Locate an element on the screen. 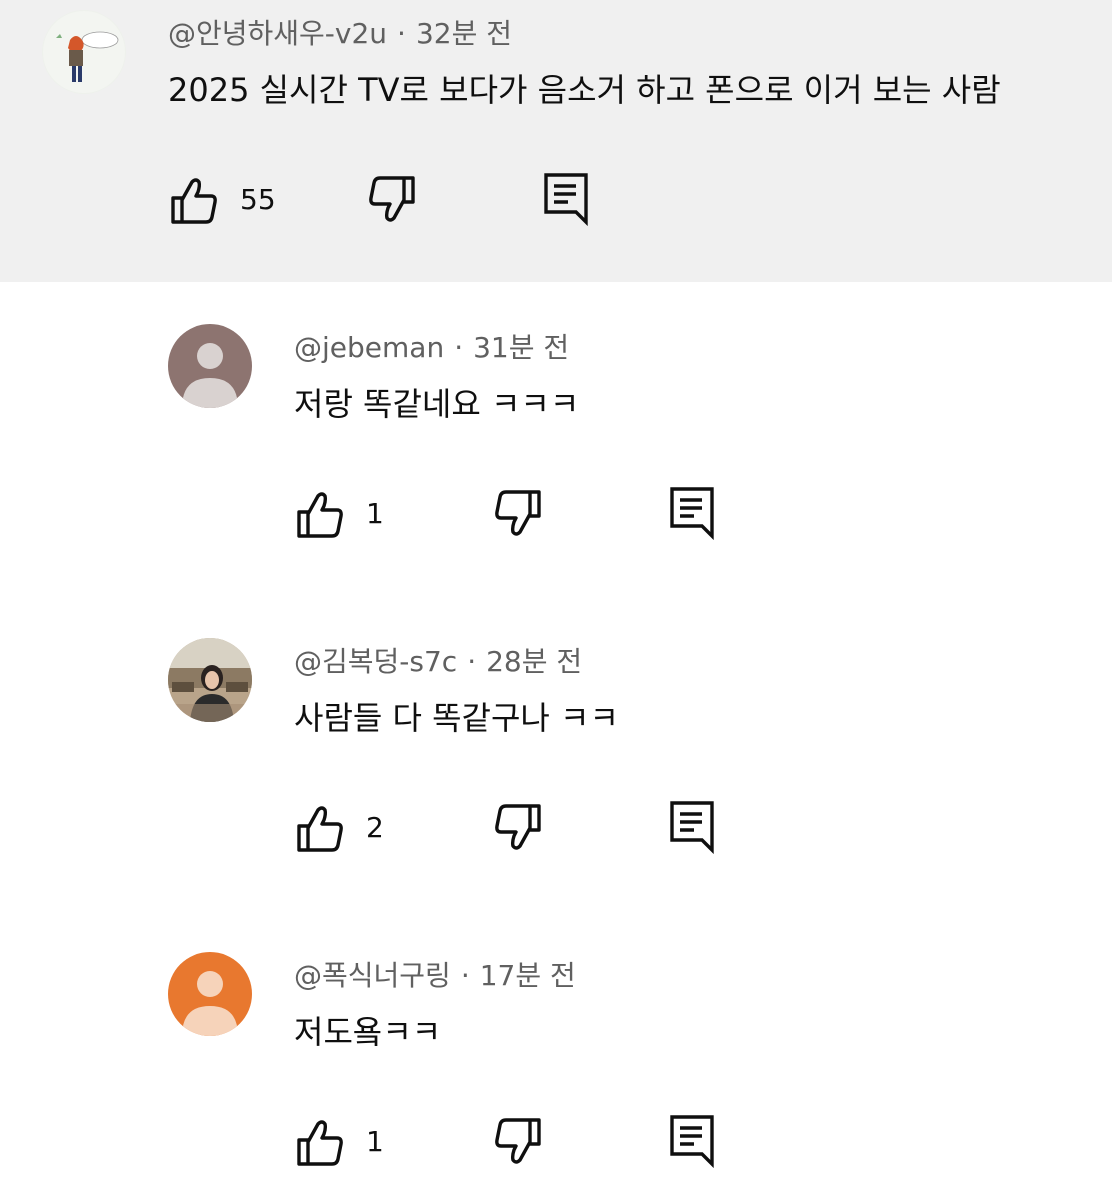  comment-meta: @jebeman · 31분 전 is located at coordinates (431, 348).